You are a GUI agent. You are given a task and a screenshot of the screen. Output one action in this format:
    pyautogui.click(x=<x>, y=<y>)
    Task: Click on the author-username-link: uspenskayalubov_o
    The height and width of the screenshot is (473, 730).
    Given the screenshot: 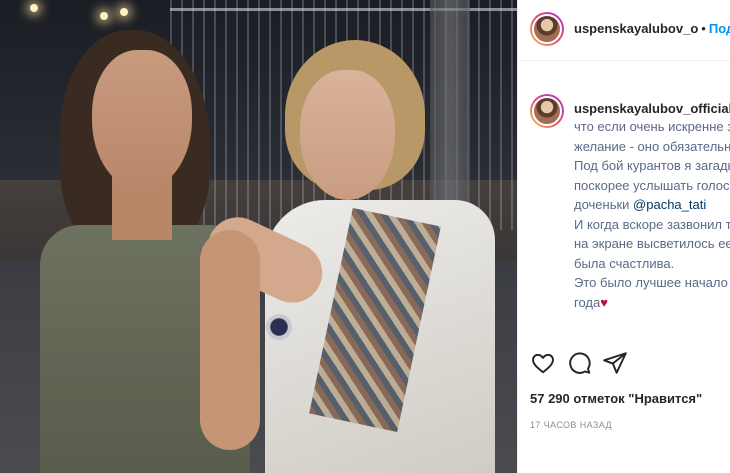 What is the action you would take?
    pyautogui.click(x=636, y=28)
    